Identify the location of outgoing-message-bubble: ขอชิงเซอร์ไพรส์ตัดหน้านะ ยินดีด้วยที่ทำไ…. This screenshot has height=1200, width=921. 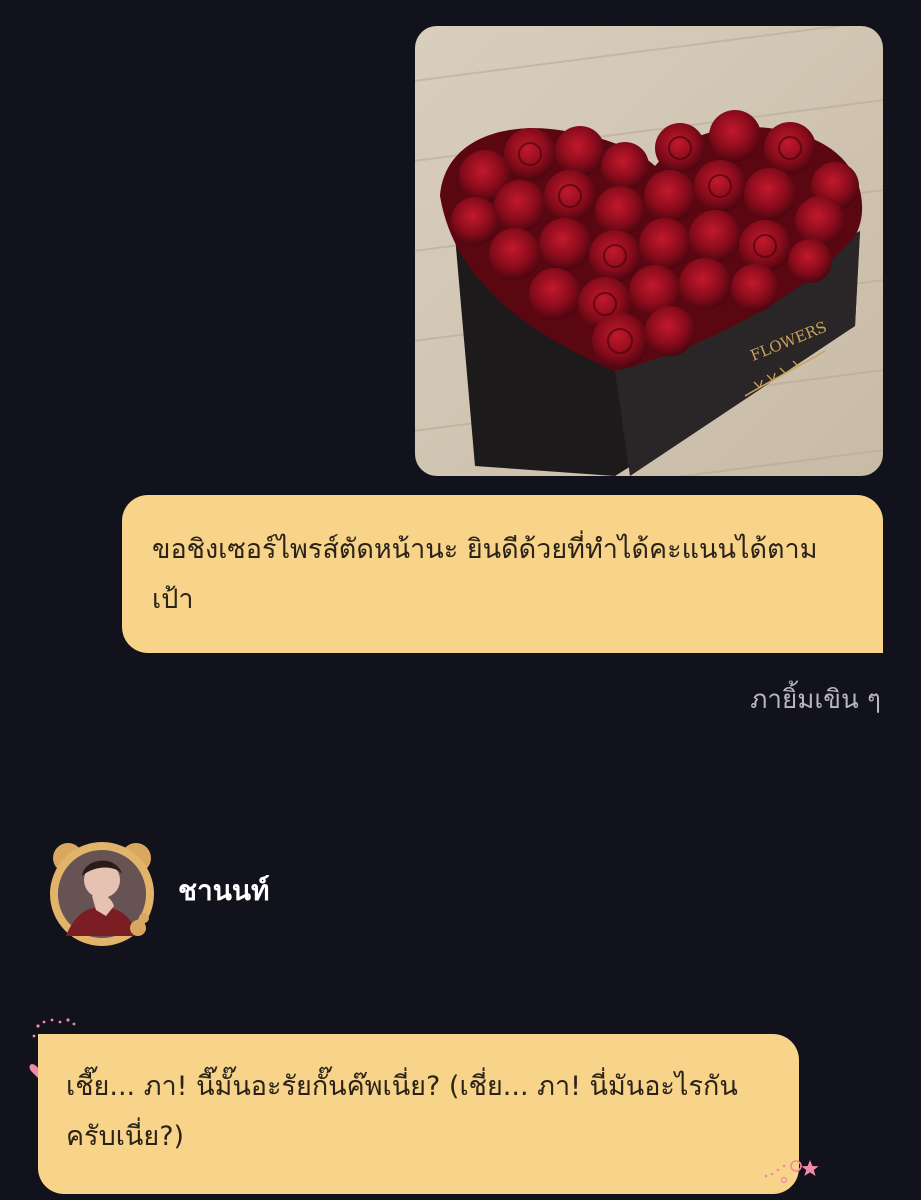
(502, 574).